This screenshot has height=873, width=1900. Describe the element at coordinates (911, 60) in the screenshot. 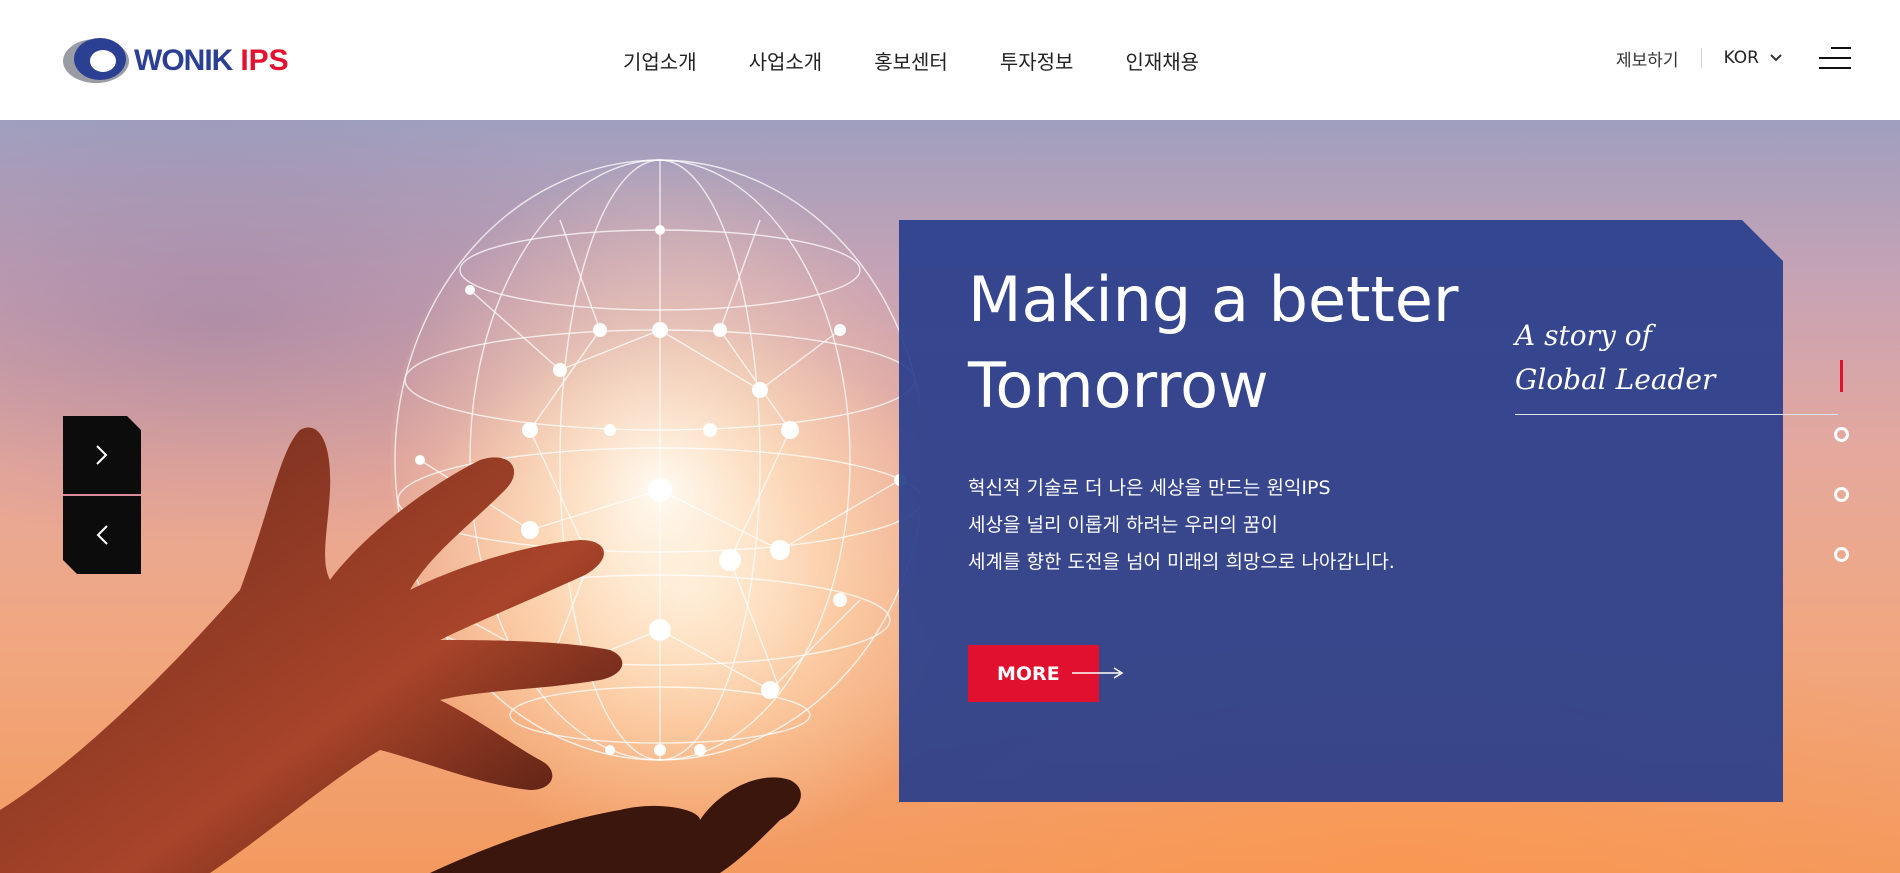

I see `nav-item-pr-center: 홍보센터` at that location.